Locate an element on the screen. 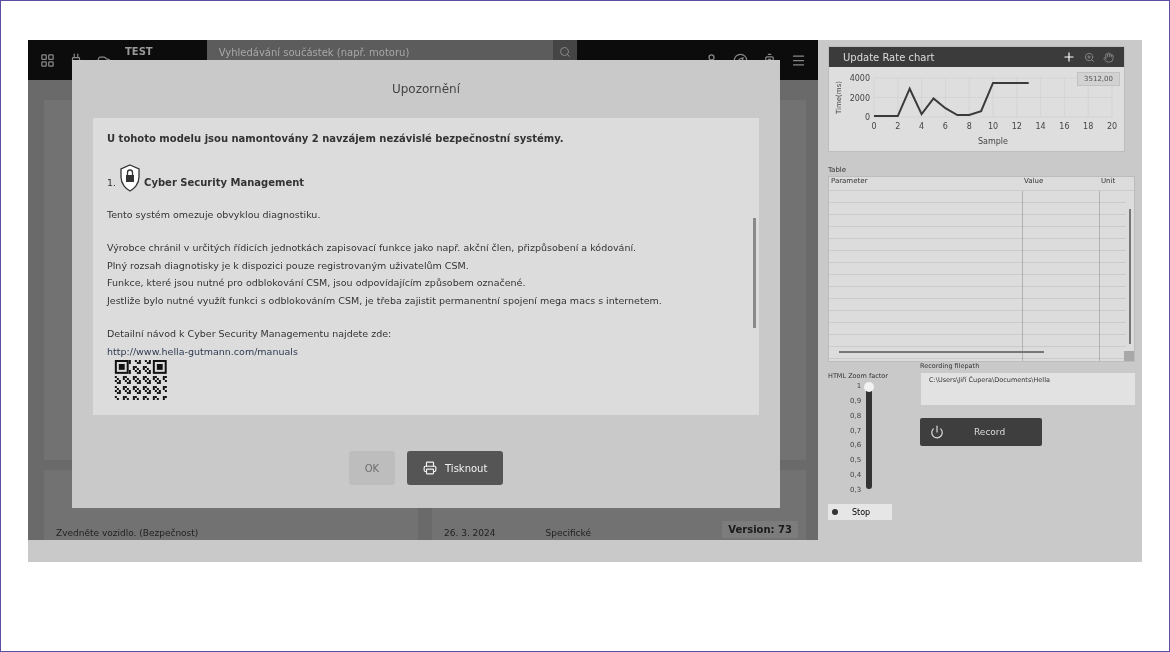 The height and width of the screenshot is (652, 1170). section-number: 1. is located at coordinates (112, 183).